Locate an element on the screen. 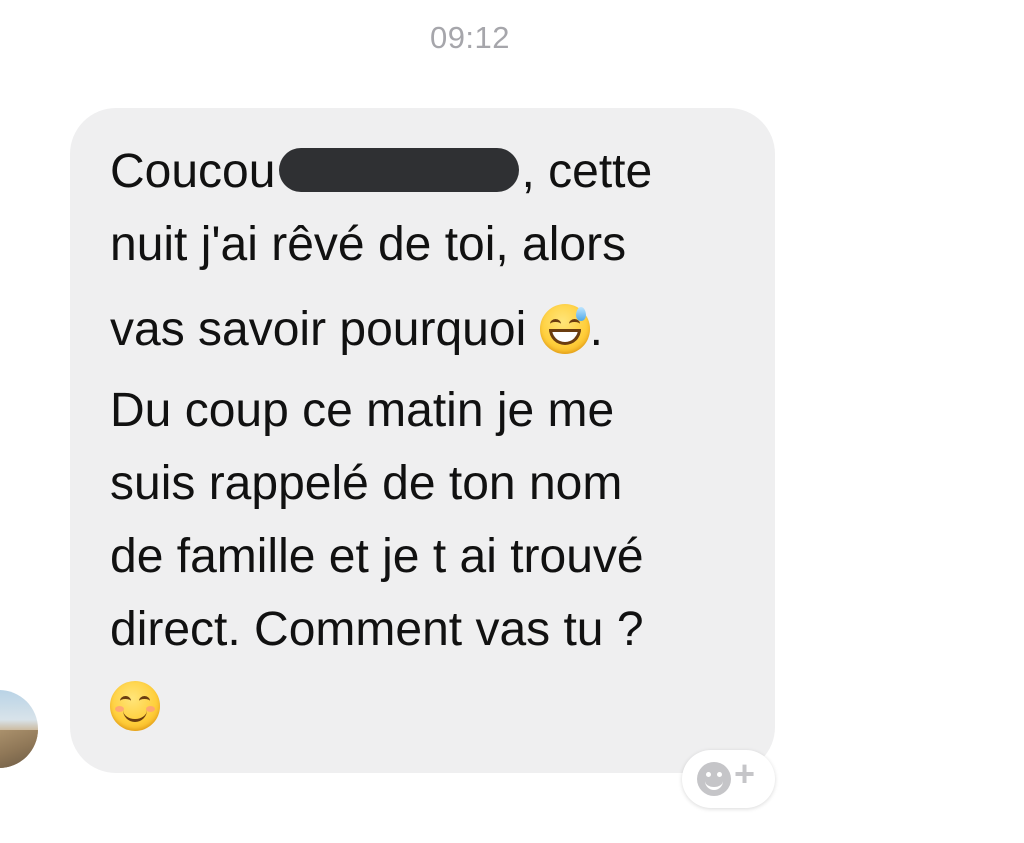 Image resolution: width=1024 pixels, height=843 pixels. grinning-face-with-sweat-icon is located at coordinates (564, 329).